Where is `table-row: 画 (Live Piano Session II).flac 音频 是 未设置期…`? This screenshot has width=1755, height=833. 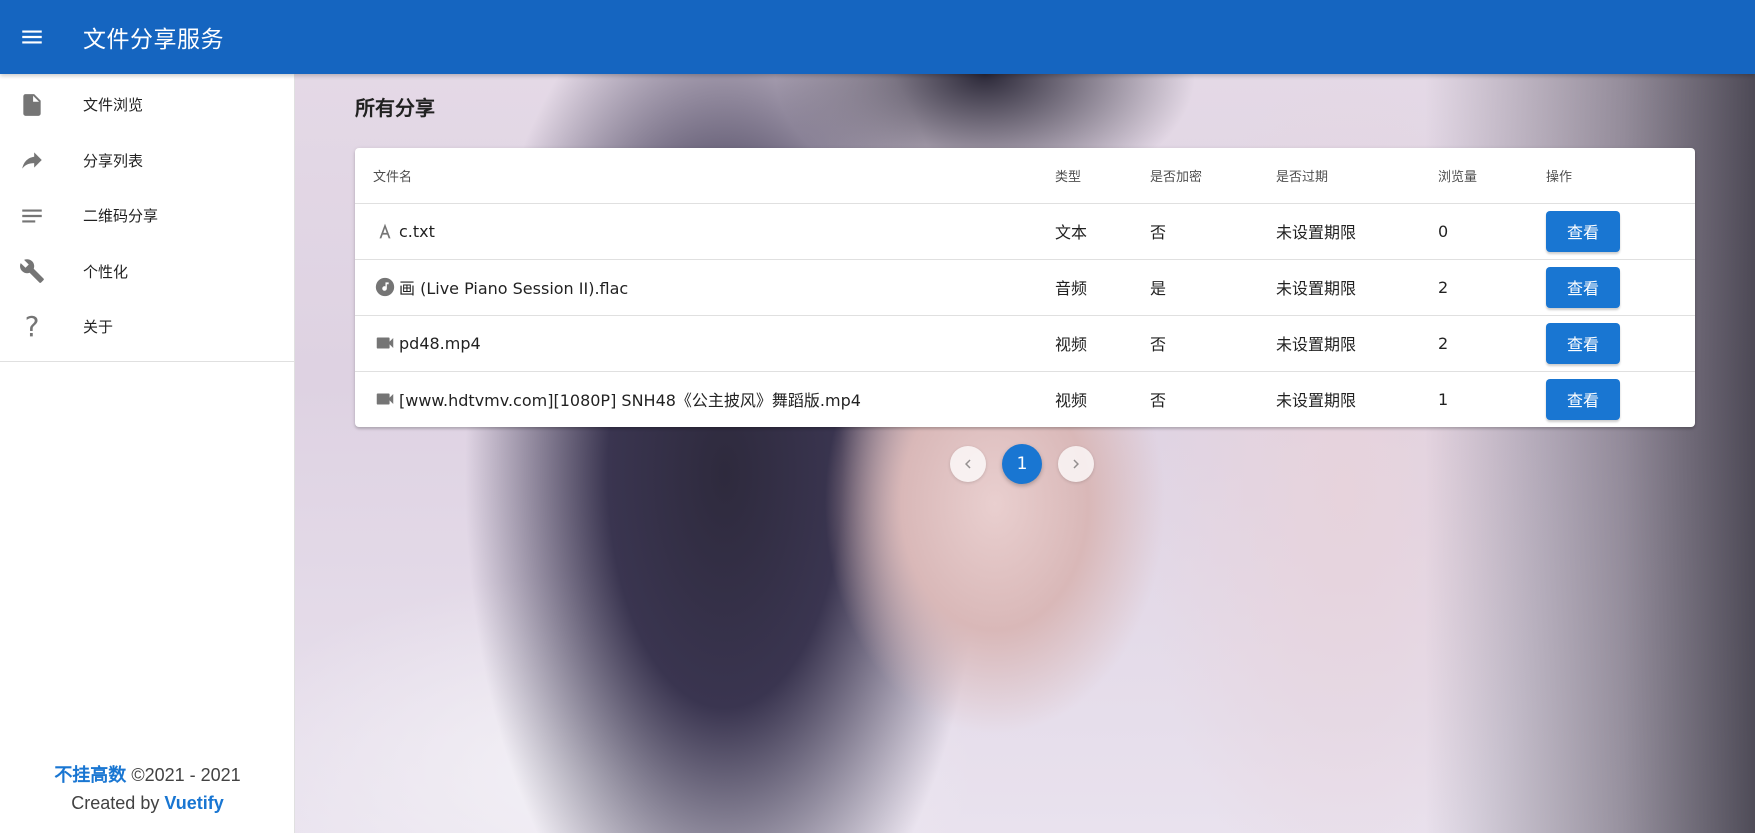
table-row: 画 (Live Piano Session II).flac 音频 是 未设置期… is located at coordinates (1025, 287).